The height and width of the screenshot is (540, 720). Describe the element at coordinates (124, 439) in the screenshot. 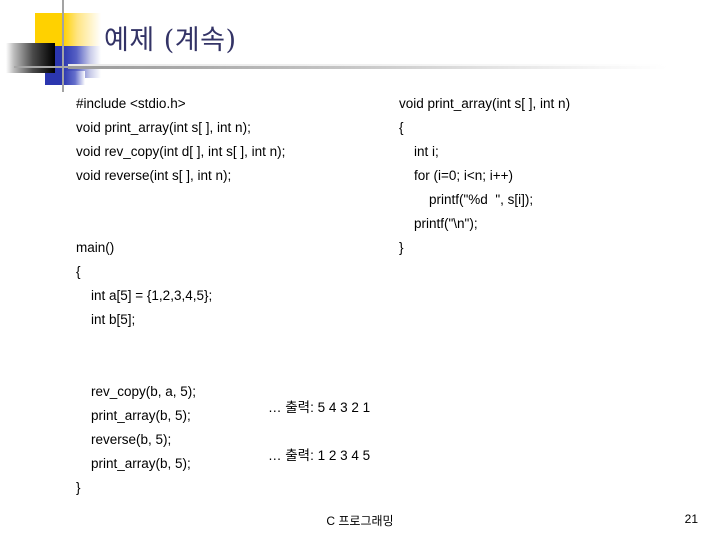

I see `code-left-line: reverse(b, 5);` at that location.